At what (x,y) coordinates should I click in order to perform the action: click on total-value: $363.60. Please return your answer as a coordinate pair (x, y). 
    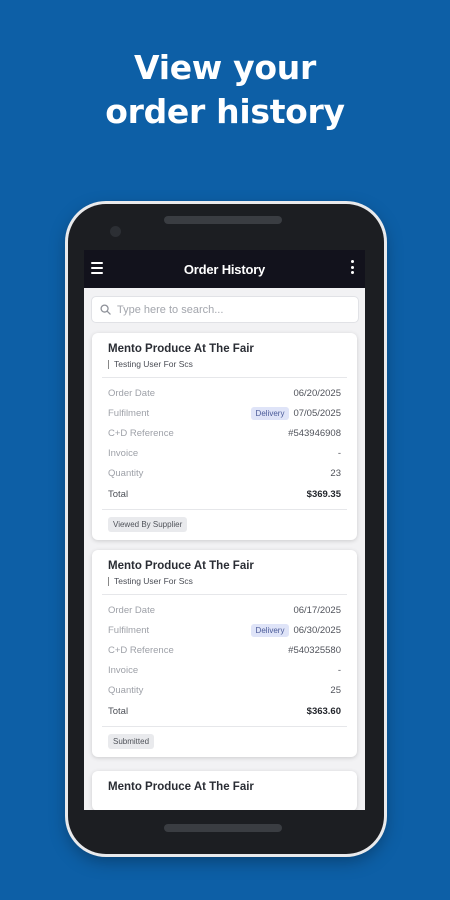
    Looking at the image, I should click on (323, 711).